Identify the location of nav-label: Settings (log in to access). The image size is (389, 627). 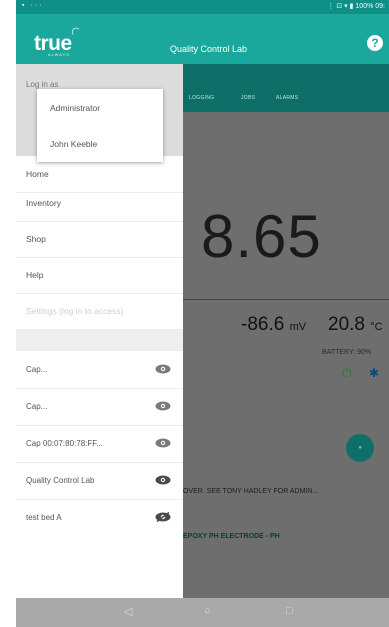
(75, 311).